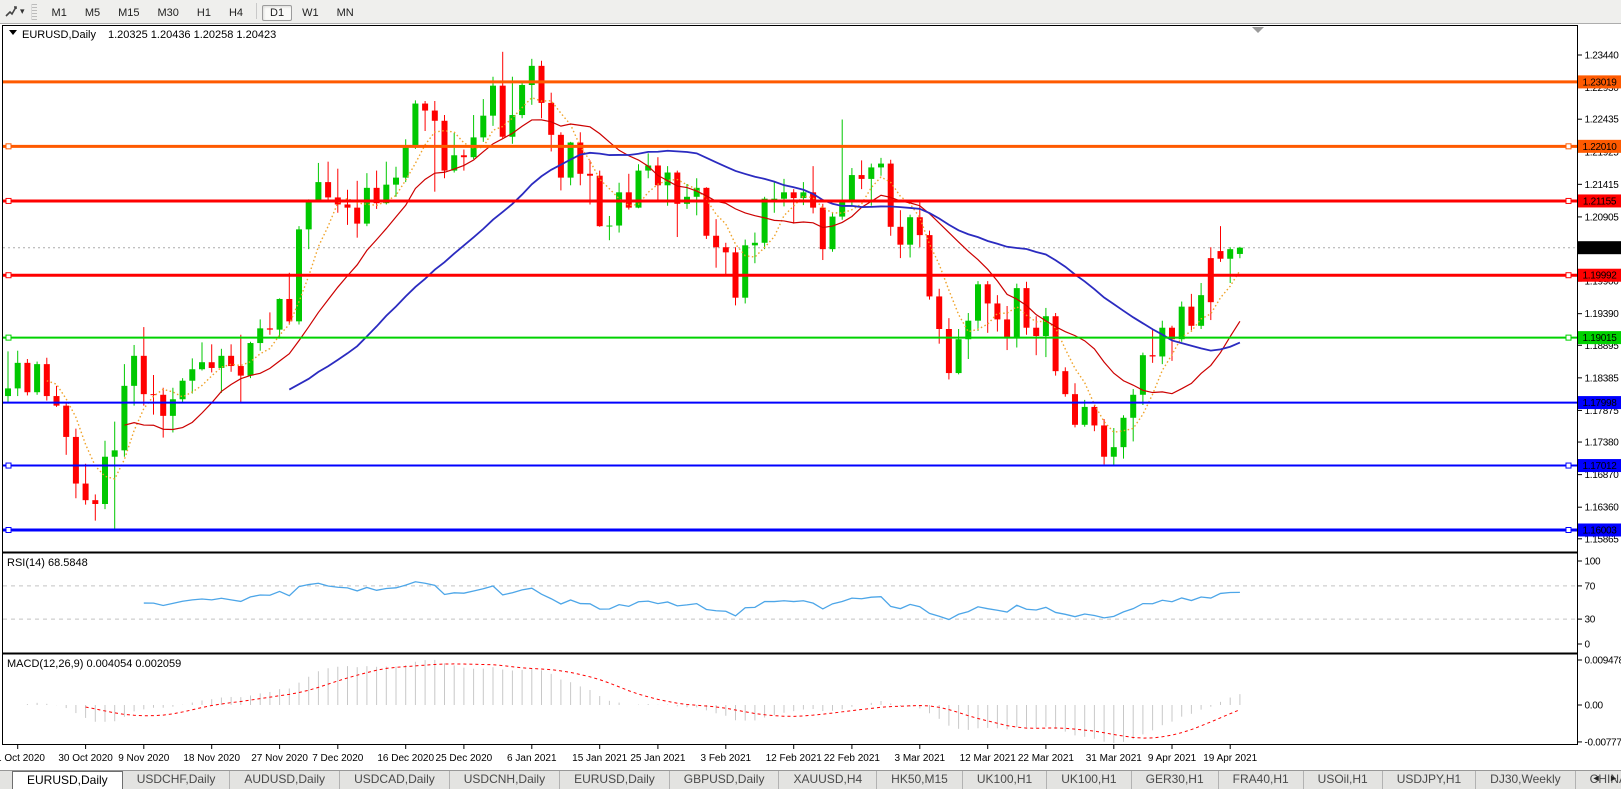 The width and height of the screenshot is (1621, 789). What do you see at coordinates (794, 758) in the screenshot?
I see `date-label: 12 Feb 2021` at bounding box center [794, 758].